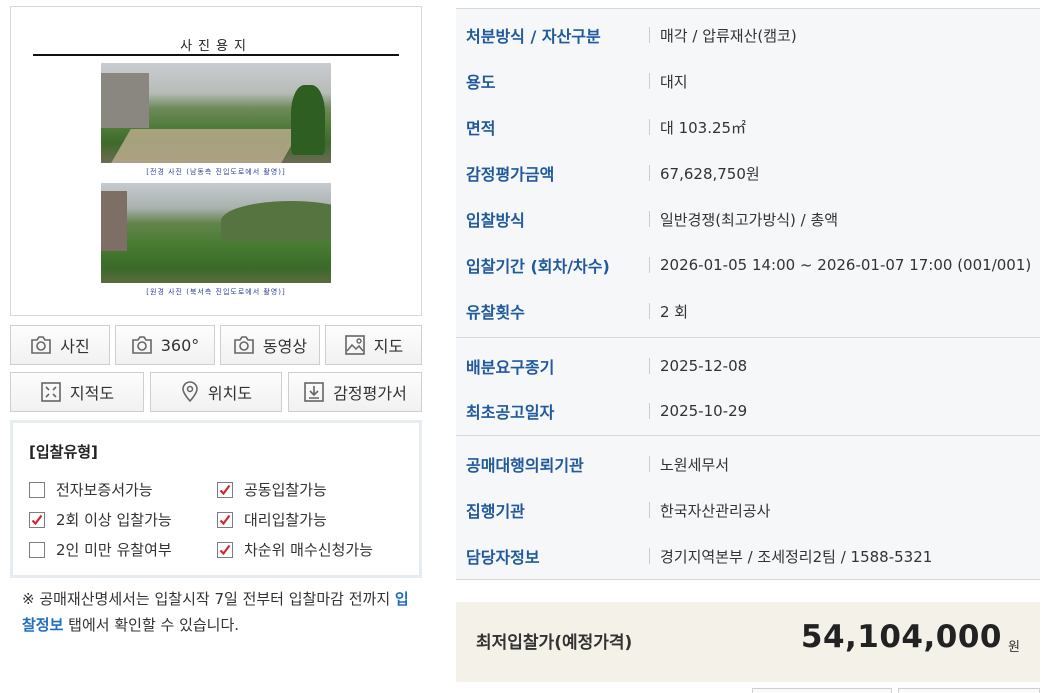  I want to click on info-label: 배분요구종기, so click(510, 367).